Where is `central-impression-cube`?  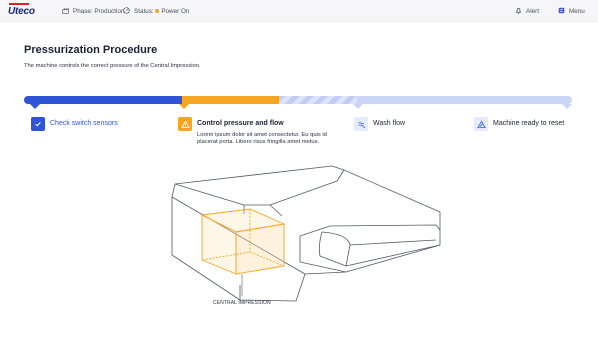 central-impression-cube is located at coordinates (243, 241).